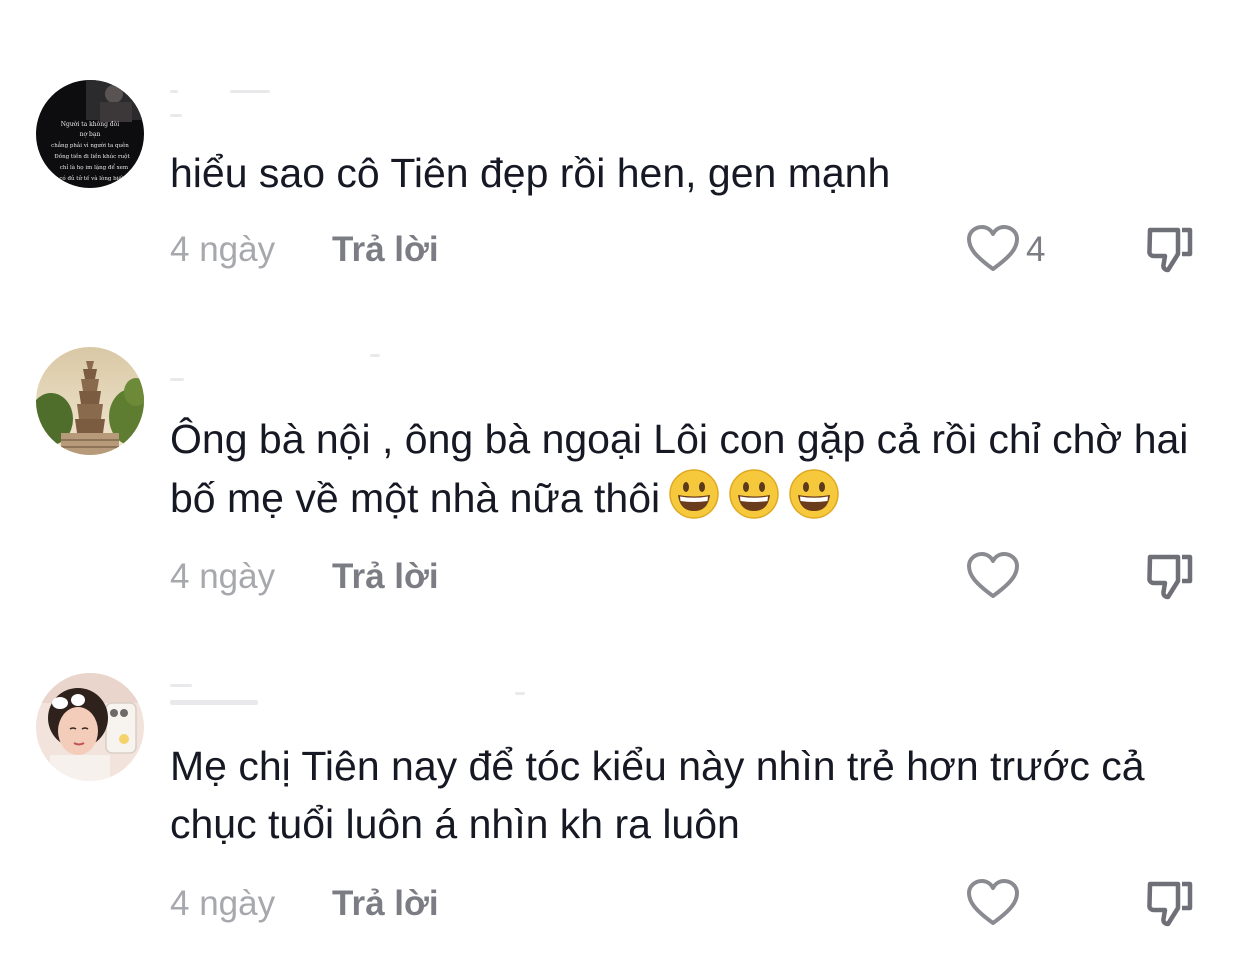  What do you see at coordinates (90, 124) in the screenshot?
I see `avatar-quote-line: Người ta không đòi` at bounding box center [90, 124].